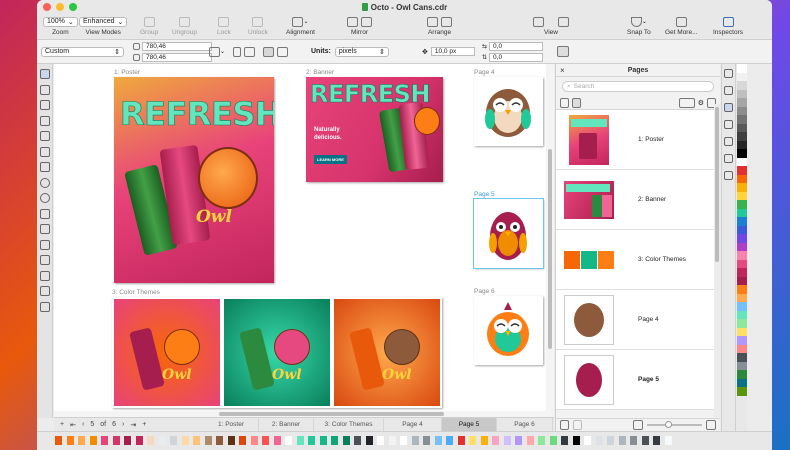  What do you see at coordinates (45, 167) in the screenshot?
I see `rectangle-tool-icon` at bounding box center [45, 167].